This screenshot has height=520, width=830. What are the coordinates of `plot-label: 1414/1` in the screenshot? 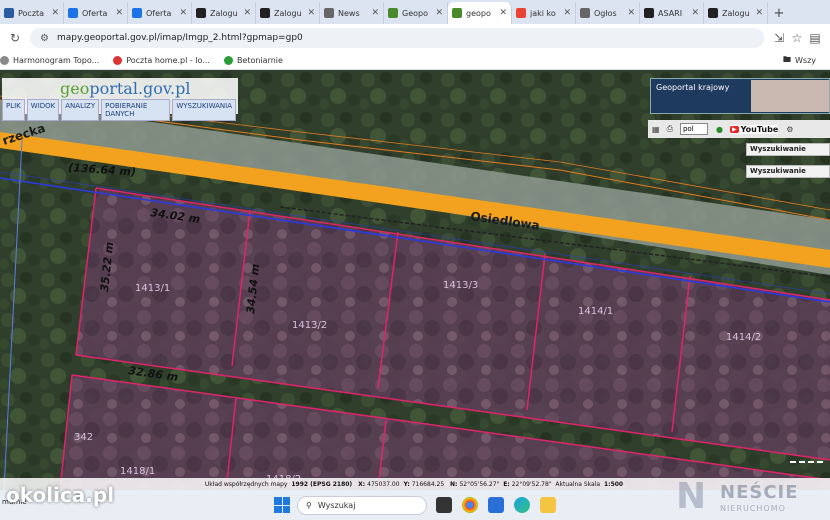 It's located at (595, 311).